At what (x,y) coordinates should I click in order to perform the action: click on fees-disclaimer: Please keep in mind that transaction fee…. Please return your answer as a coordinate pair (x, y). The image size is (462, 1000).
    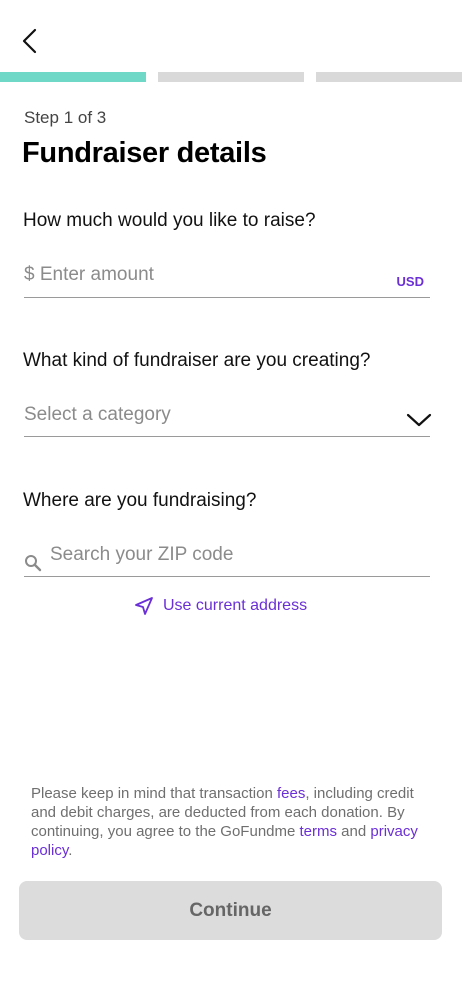
    Looking at the image, I should click on (224, 822).